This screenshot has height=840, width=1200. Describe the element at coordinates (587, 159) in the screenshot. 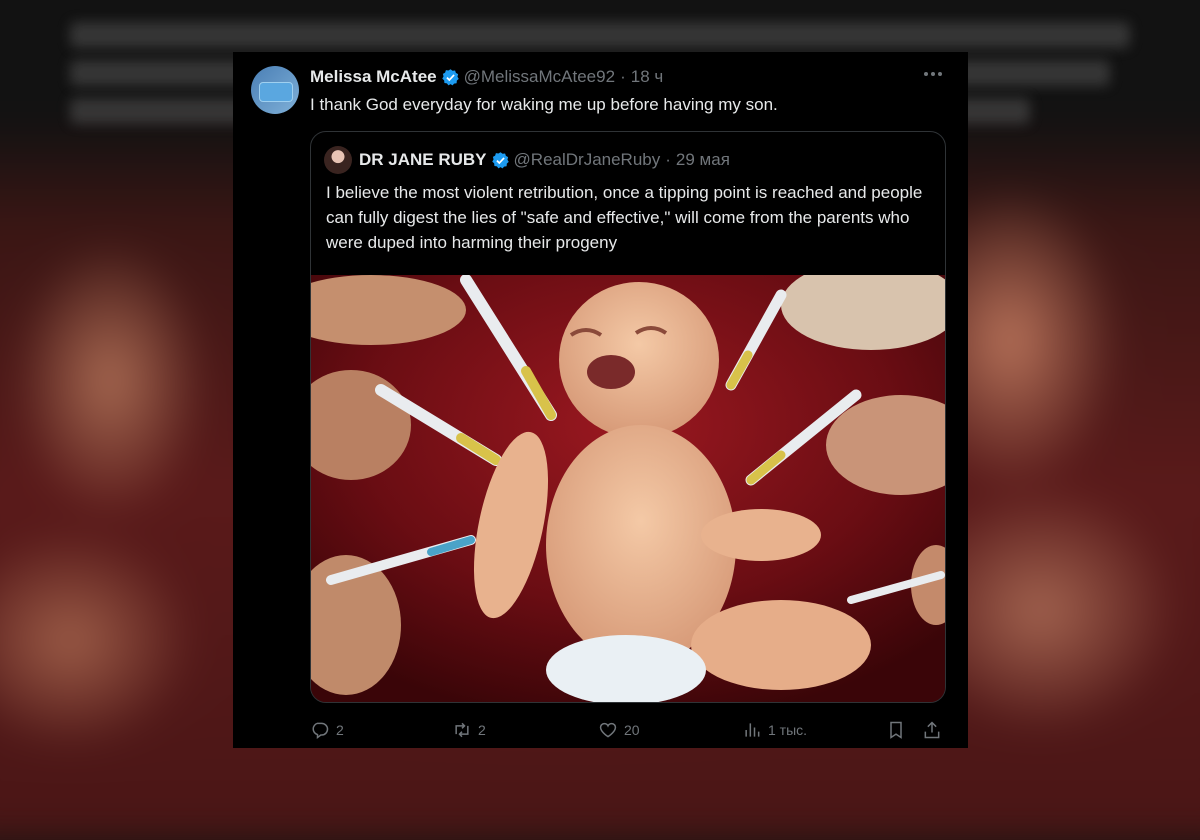

I see `quoted-author-handle: @RealDrJaneRuby` at that location.